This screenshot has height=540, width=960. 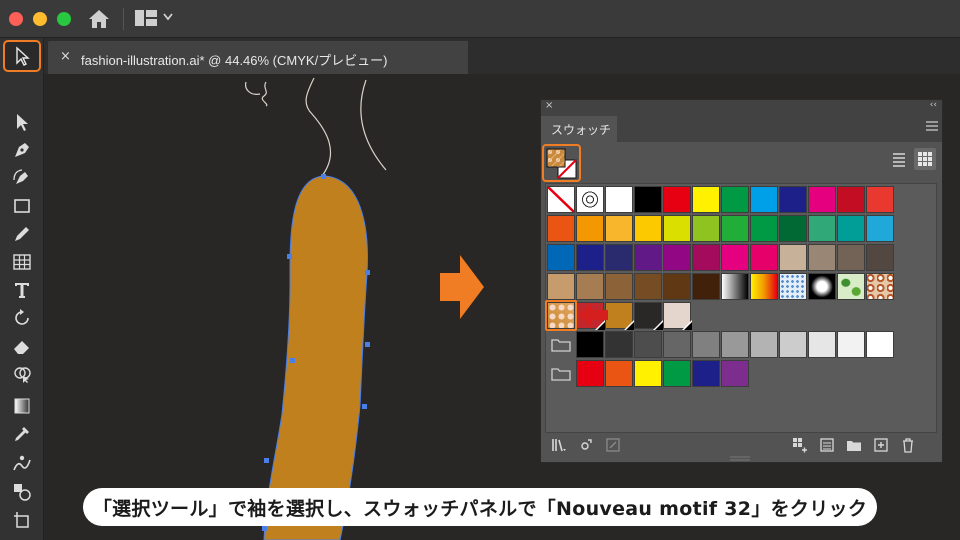 What do you see at coordinates (22, 290) in the screenshot?
I see `type-tool` at bounding box center [22, 290].